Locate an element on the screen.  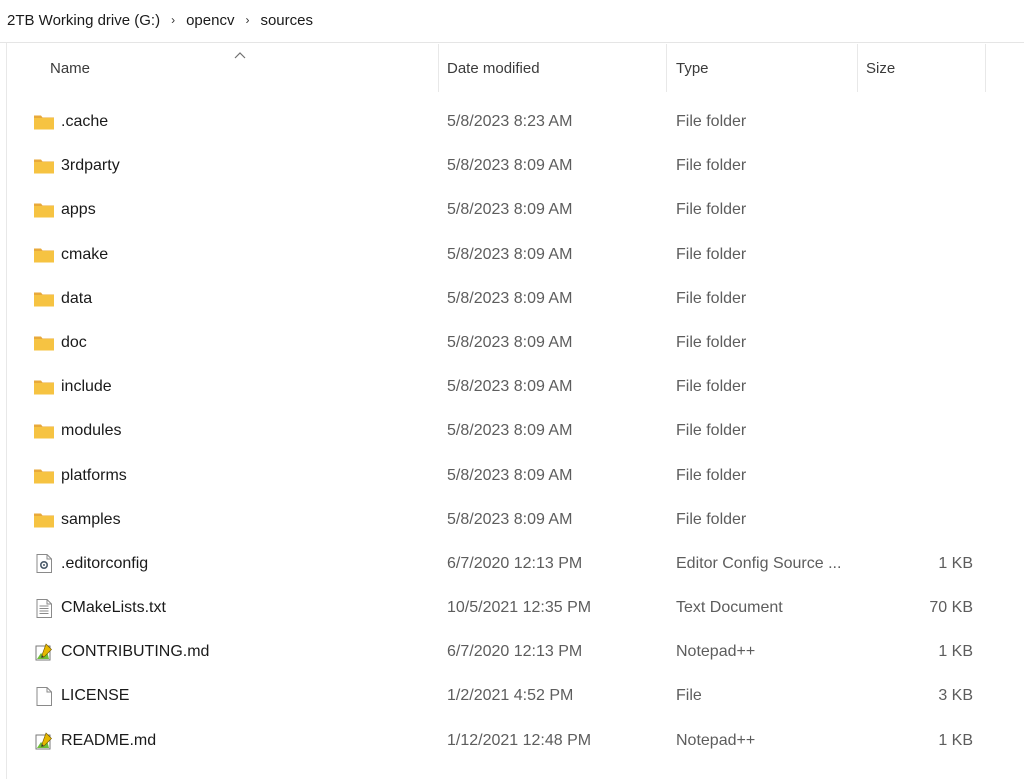
file-date-modified: 5/8/2023 8:23 AM is located at coordinates (510, 121).